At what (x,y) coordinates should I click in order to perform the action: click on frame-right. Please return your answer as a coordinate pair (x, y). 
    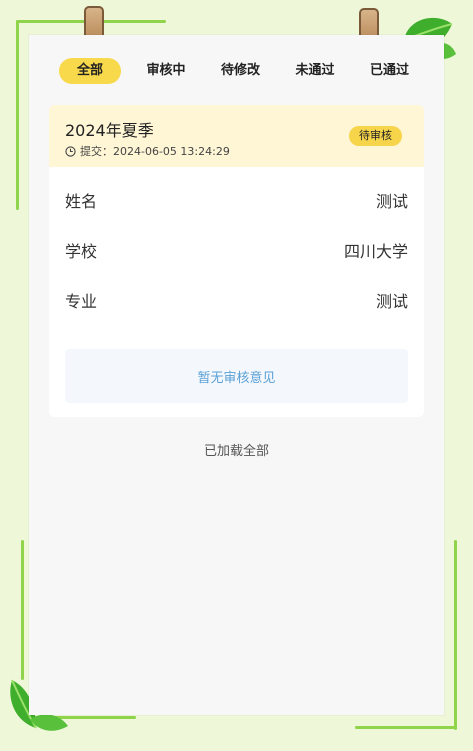
    Looking at the image, I should click on (455, 635).